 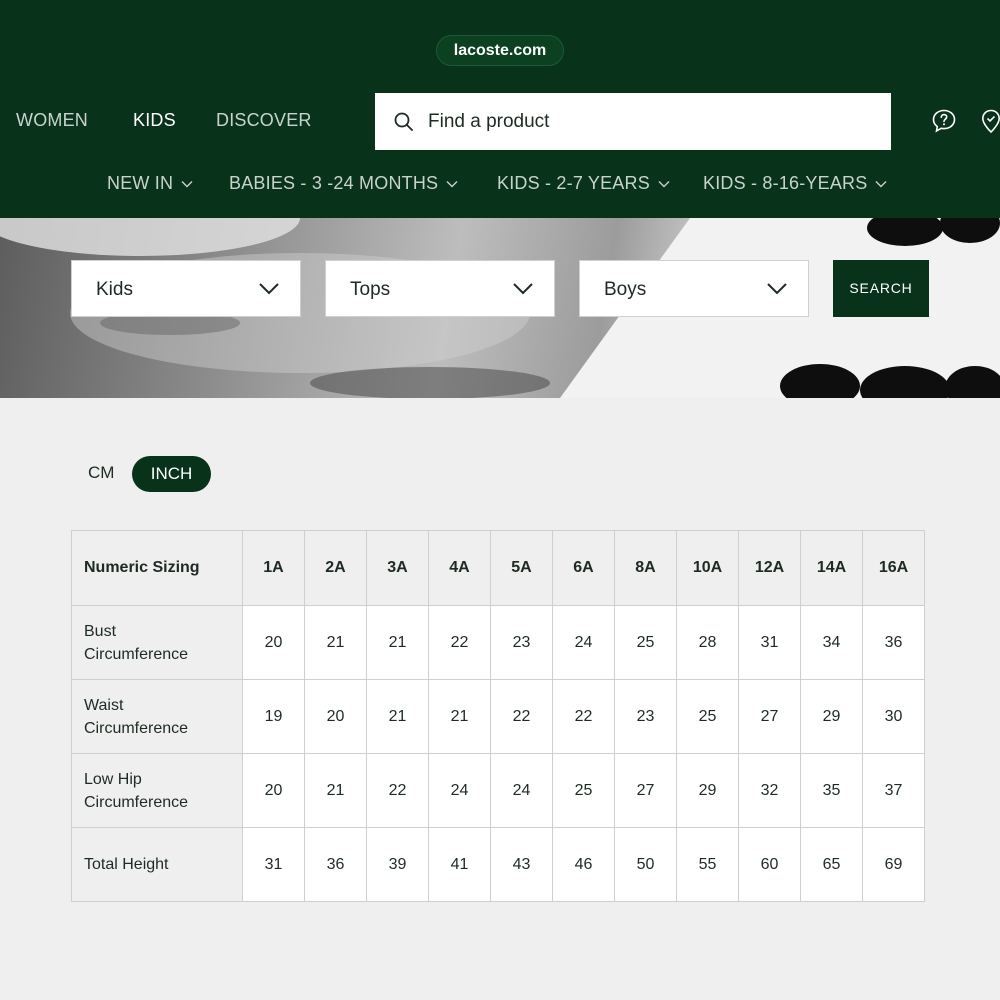 I want to click on subnav-babies-label: BABIES - 3 -24 MONTHS, so click(x=334, y=183).